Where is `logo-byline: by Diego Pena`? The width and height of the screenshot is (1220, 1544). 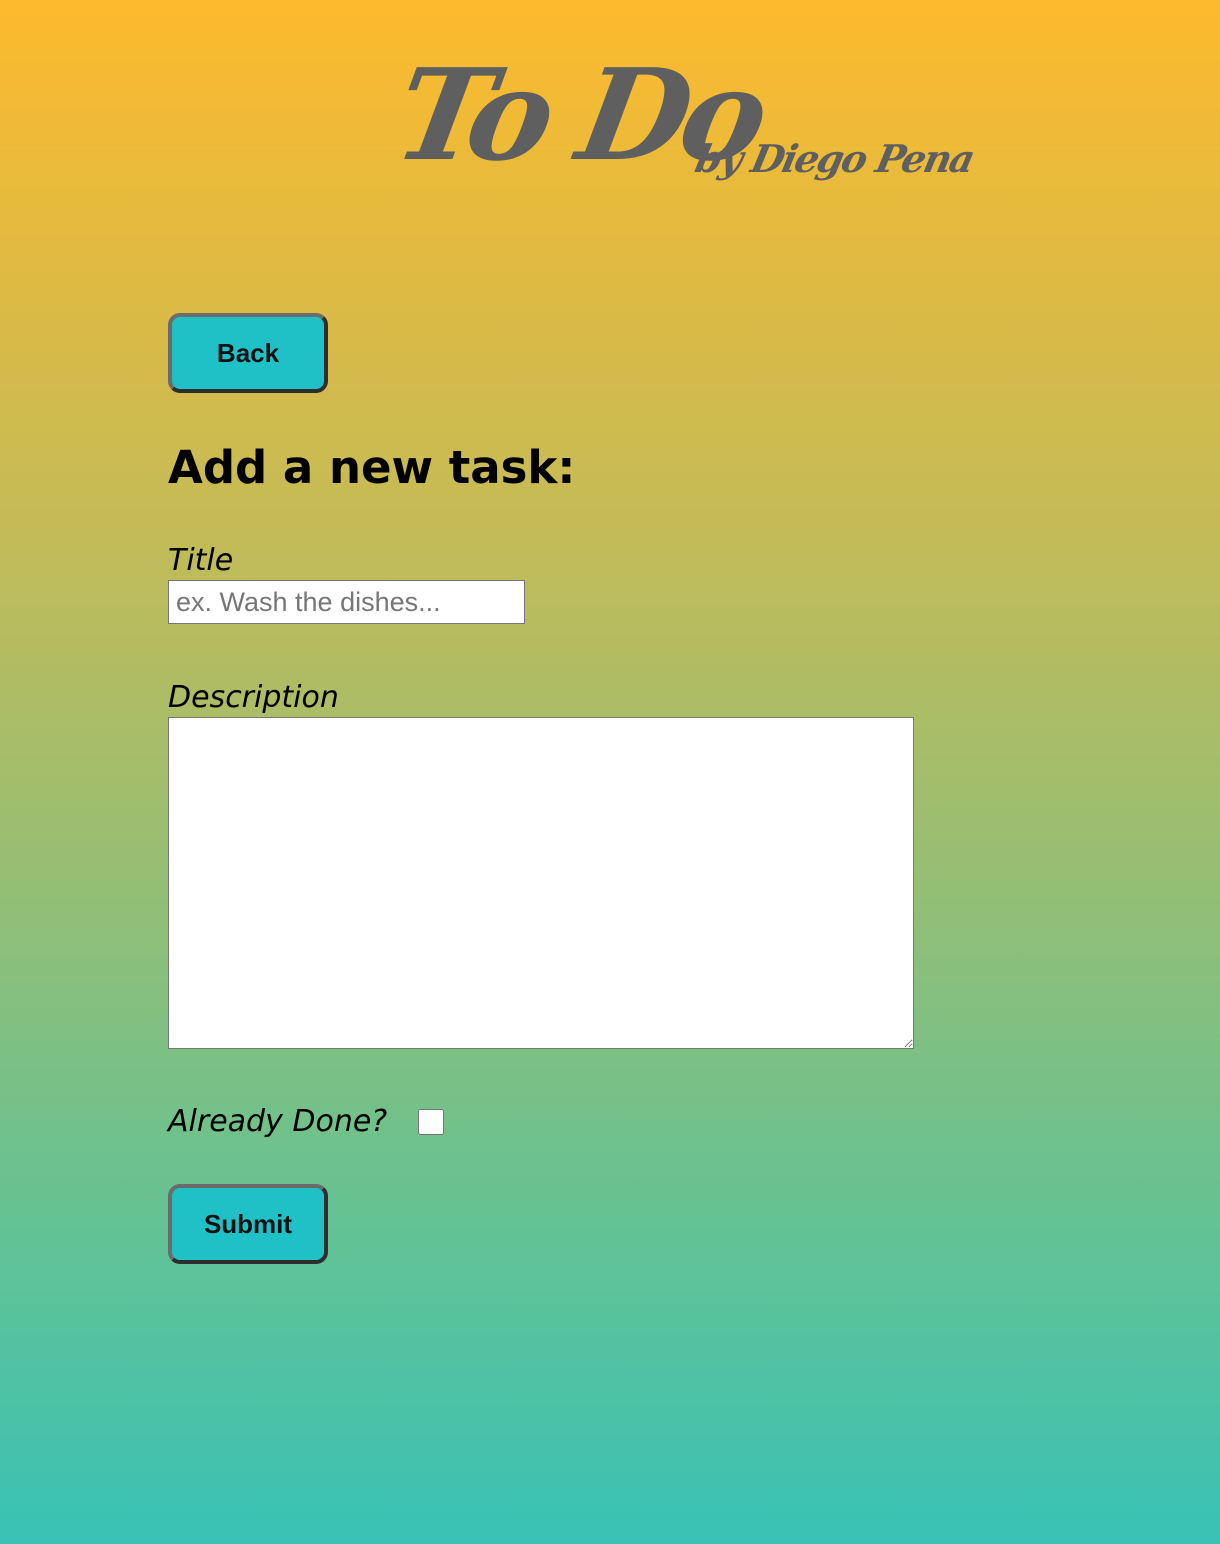 logo-byline: by Diego Pena is located at coordinates (834, 158).